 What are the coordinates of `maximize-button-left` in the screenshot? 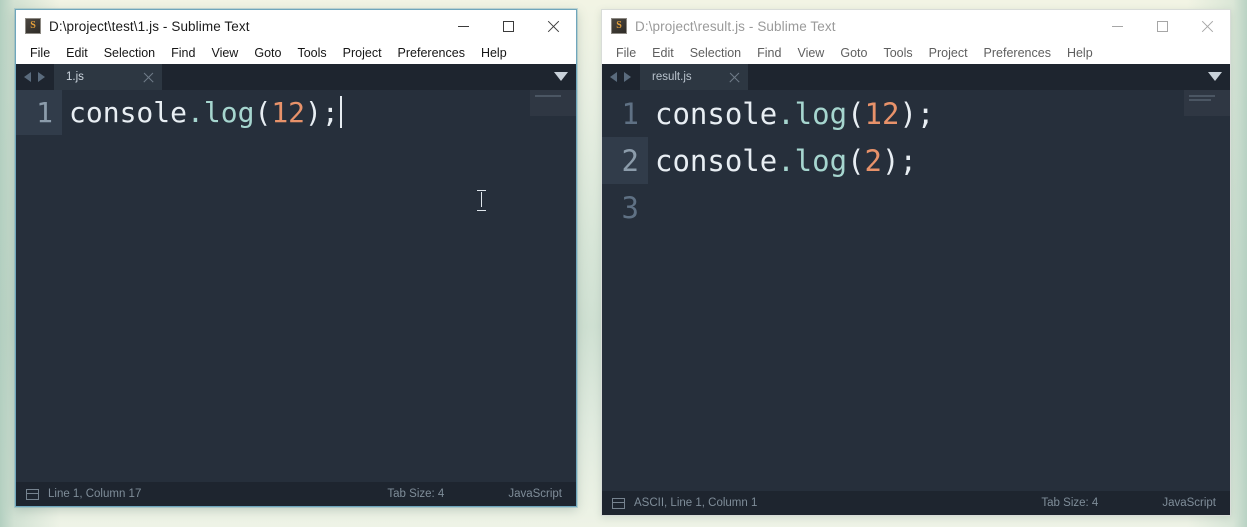 It's located at (508, 26).